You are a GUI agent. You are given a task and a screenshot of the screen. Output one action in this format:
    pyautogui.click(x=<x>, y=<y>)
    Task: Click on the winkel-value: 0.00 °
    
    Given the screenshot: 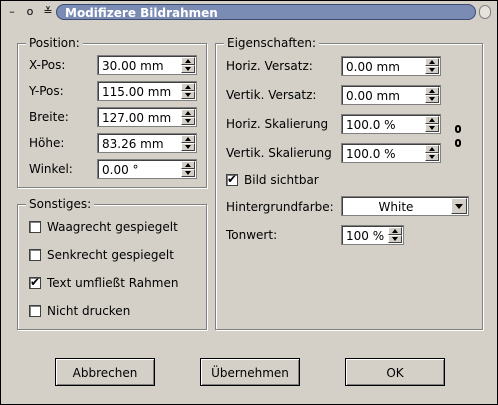 What is the action you would take?
    pyautogui.click(x=120, y=170)
    